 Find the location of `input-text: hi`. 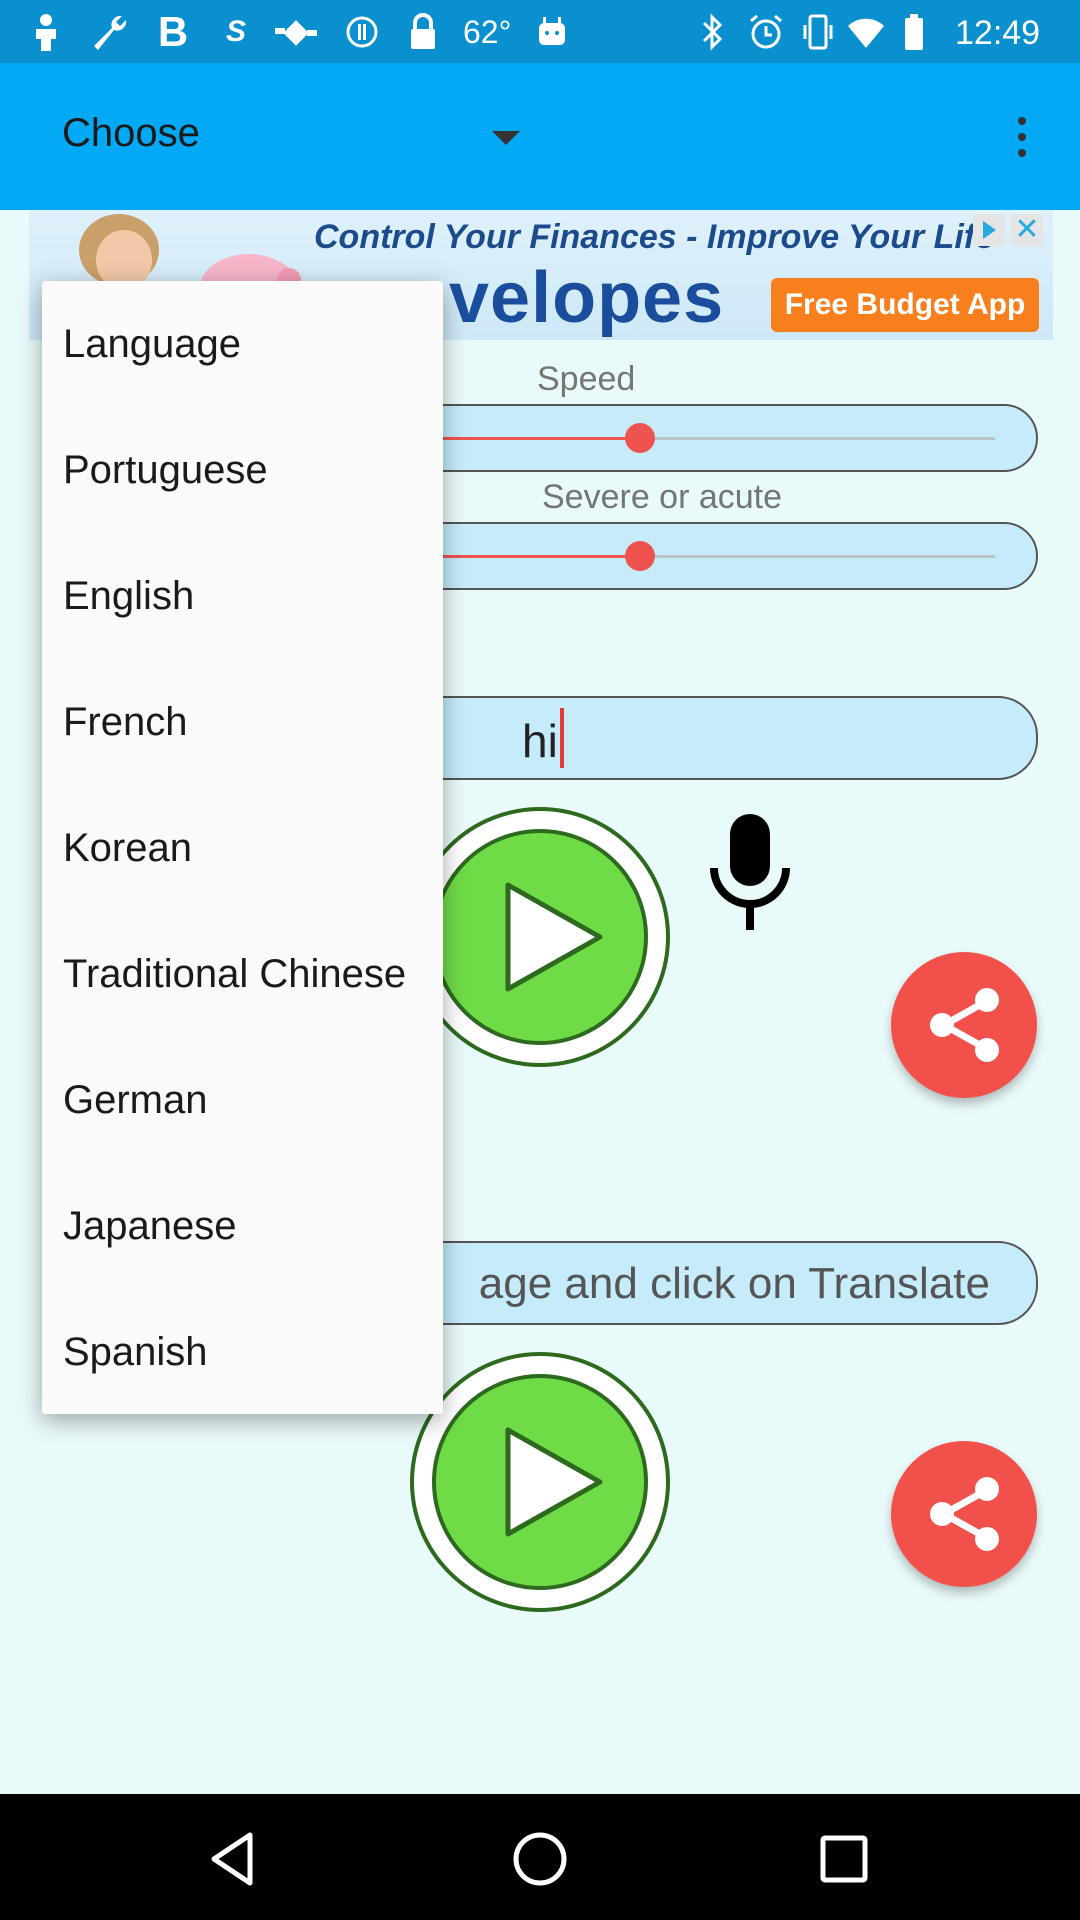

input-text: hi is located at coordinates (540, 741).